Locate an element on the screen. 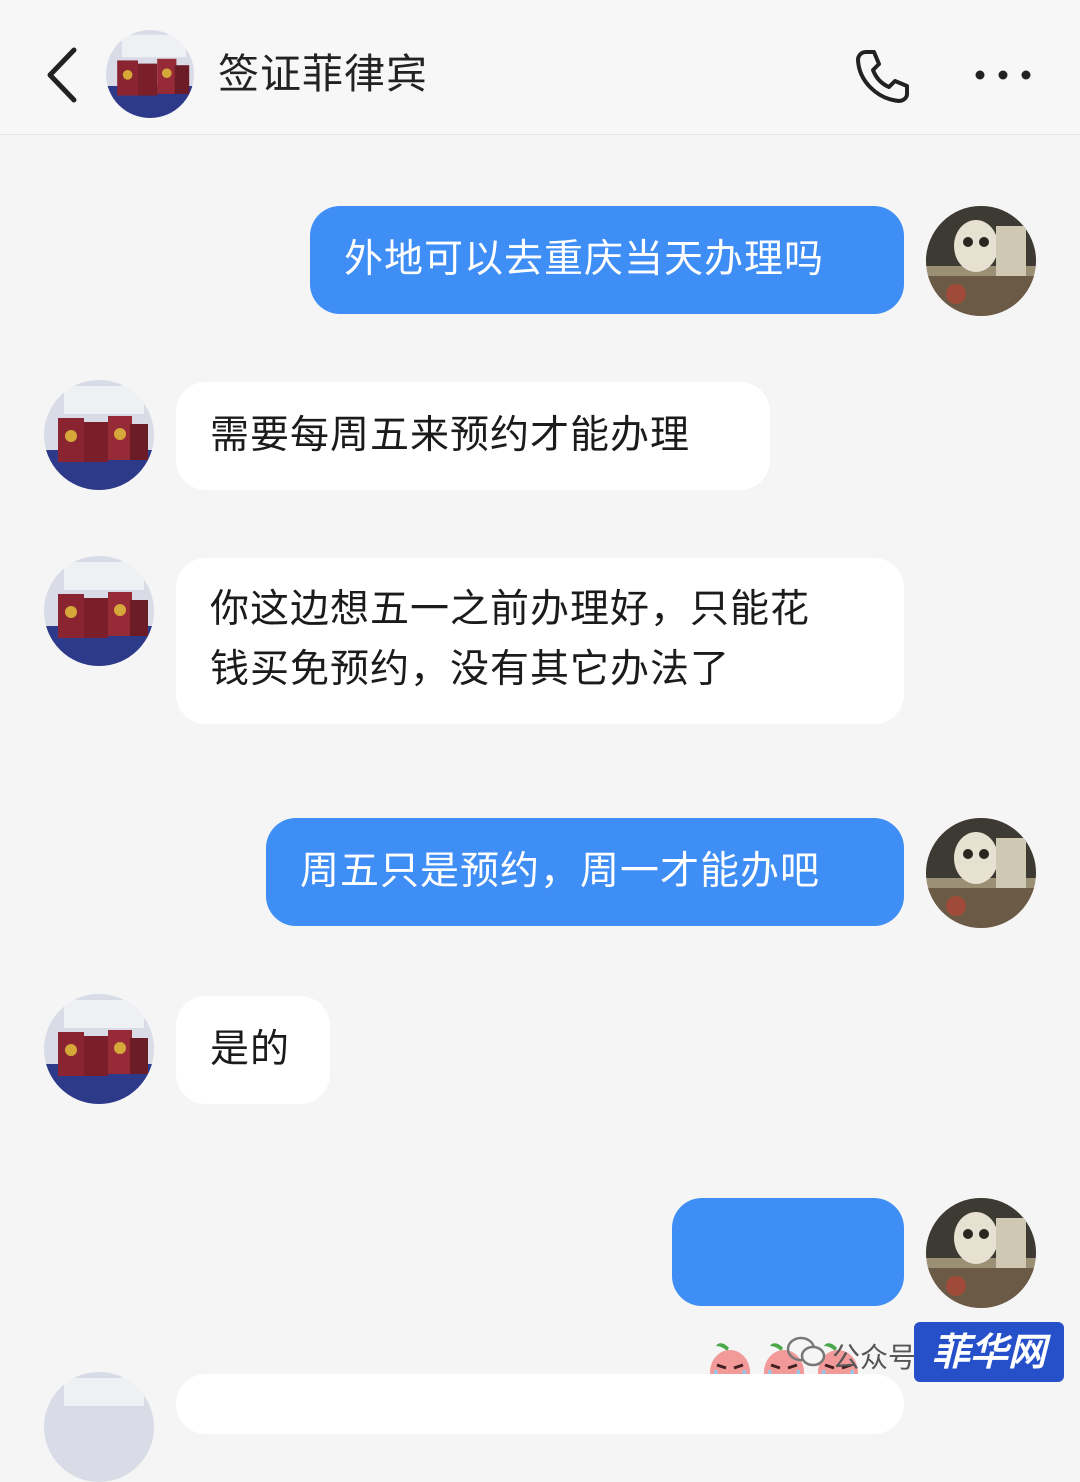  watermark-brand: 菲华网 is located at coordinates (989, 1352).